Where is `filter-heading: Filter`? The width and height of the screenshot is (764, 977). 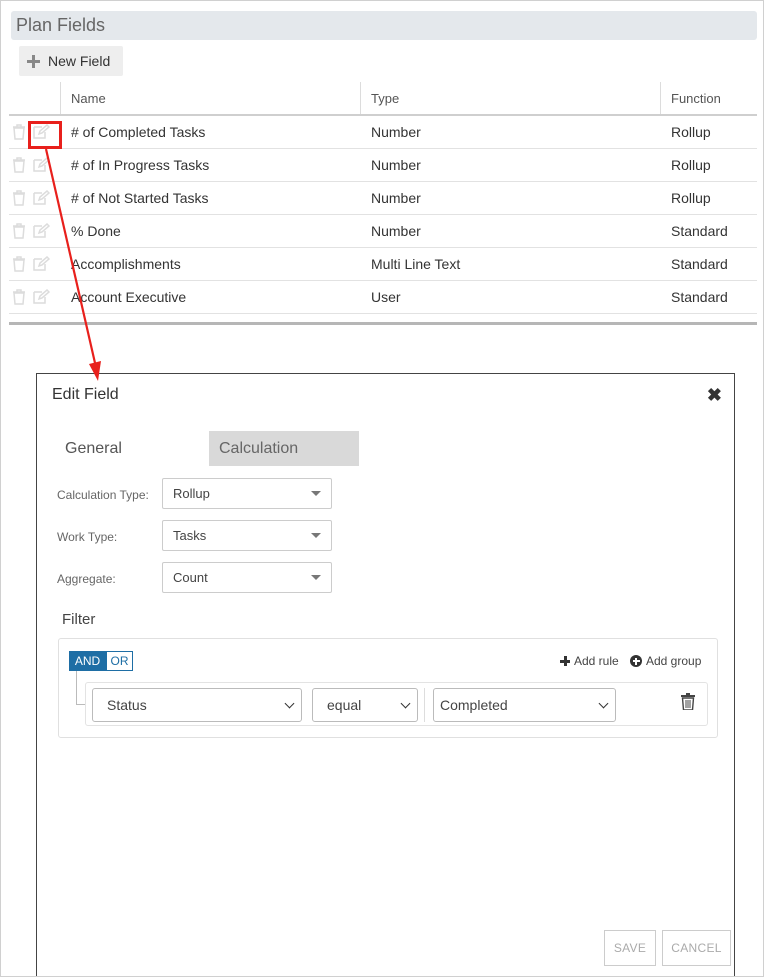 filter-heading: Filter is located at coordinates (79, 619).